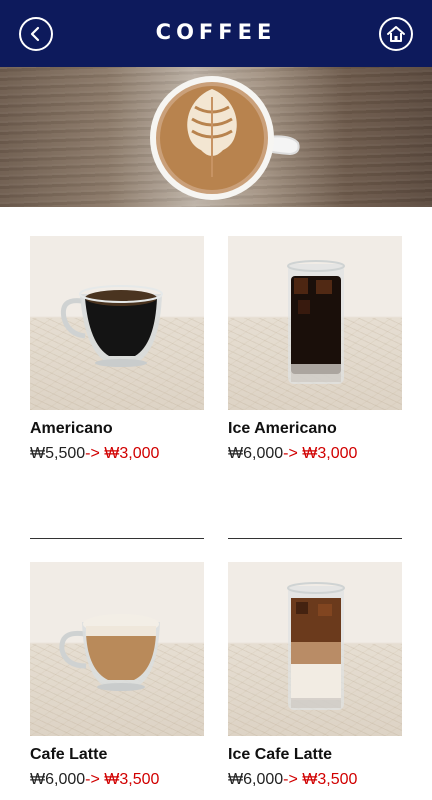 The image size is (432, 800). I want to click on product-name: Ice Americano, so click(282, 428).